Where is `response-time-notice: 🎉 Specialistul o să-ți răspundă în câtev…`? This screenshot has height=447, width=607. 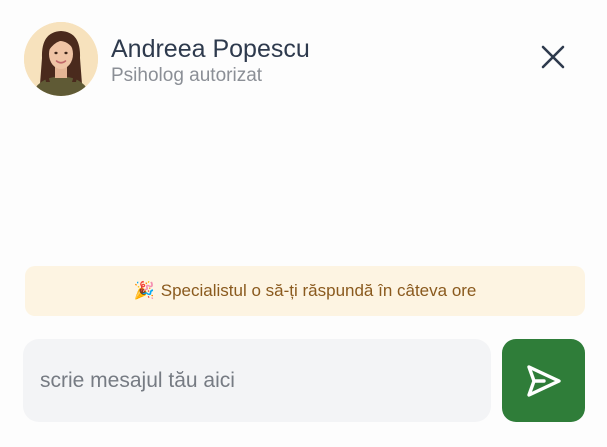 response-time-notice: 🎉 Specialistul o să-ți răspundă în câtev… is located at coordinates (305, 291).